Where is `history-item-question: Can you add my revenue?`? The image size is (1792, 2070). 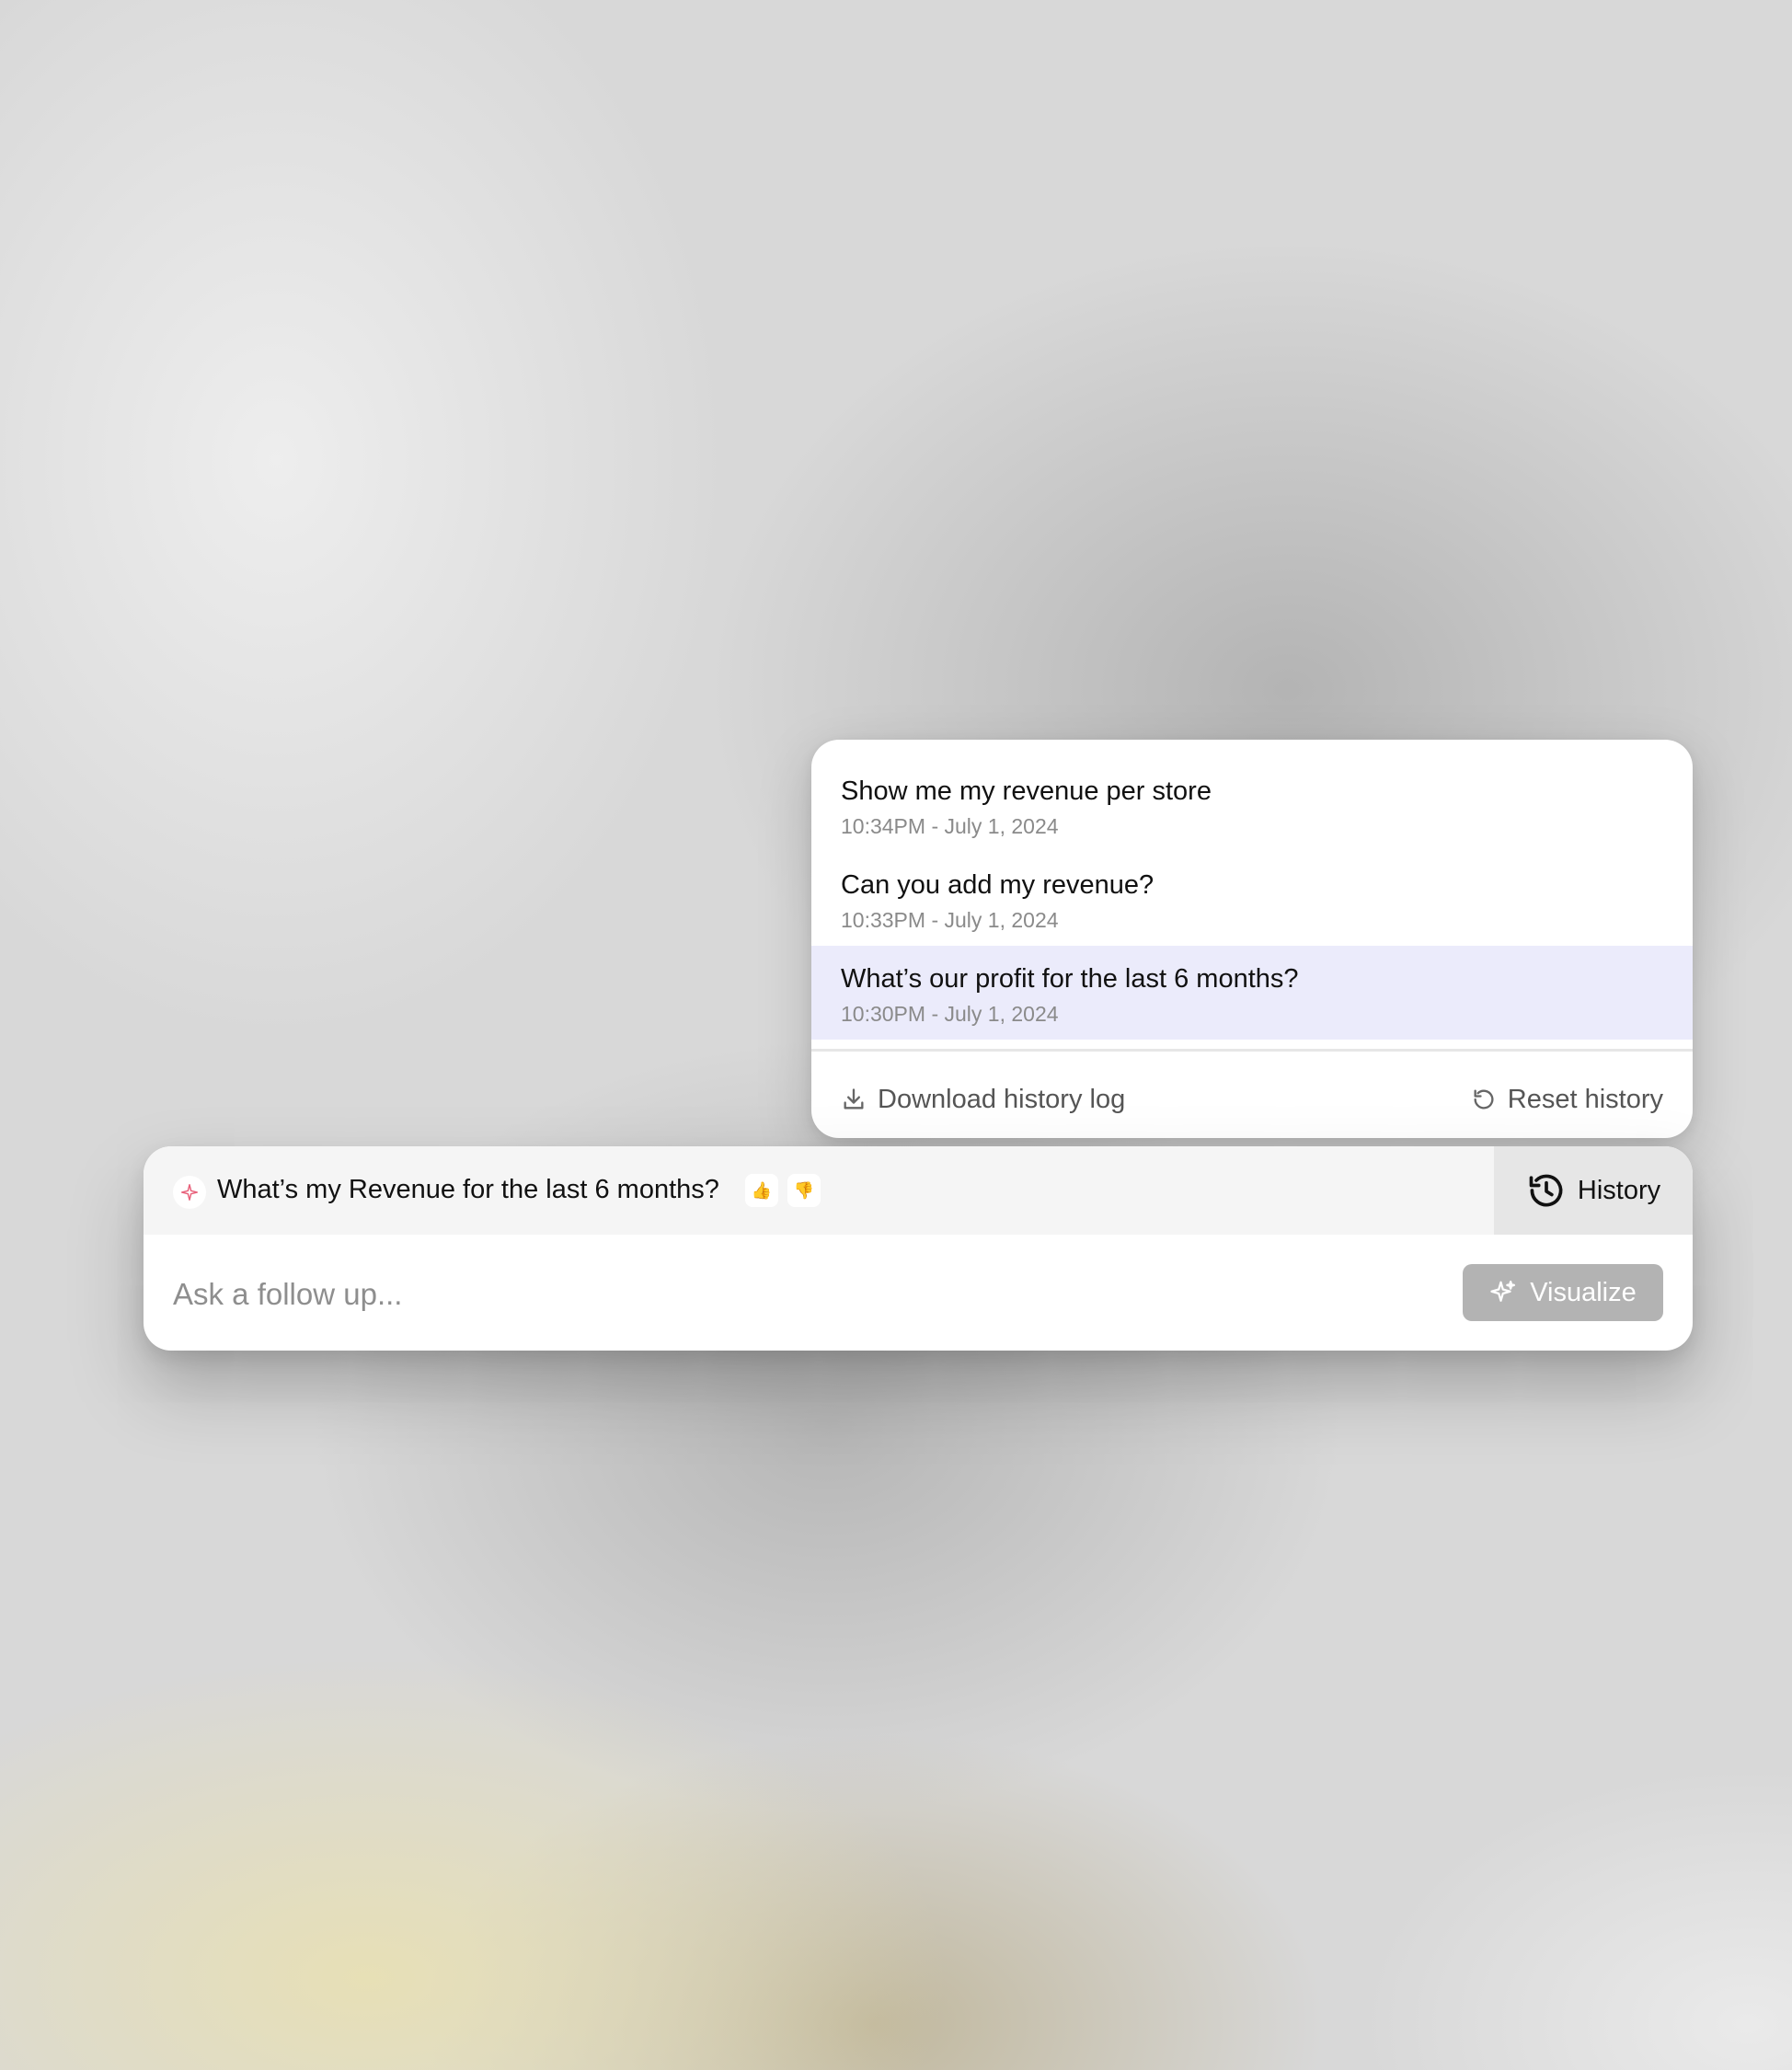 history-item-question: Can you add my revenue? is located at coordinates (997, 885).